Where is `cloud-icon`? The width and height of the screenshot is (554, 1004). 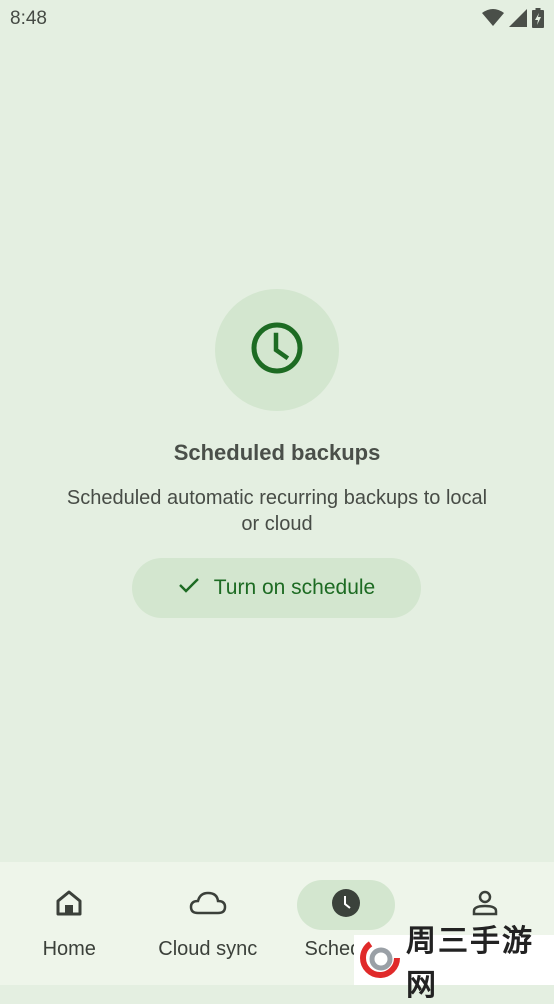
cloud-icon is located at coordinates (208, 905).